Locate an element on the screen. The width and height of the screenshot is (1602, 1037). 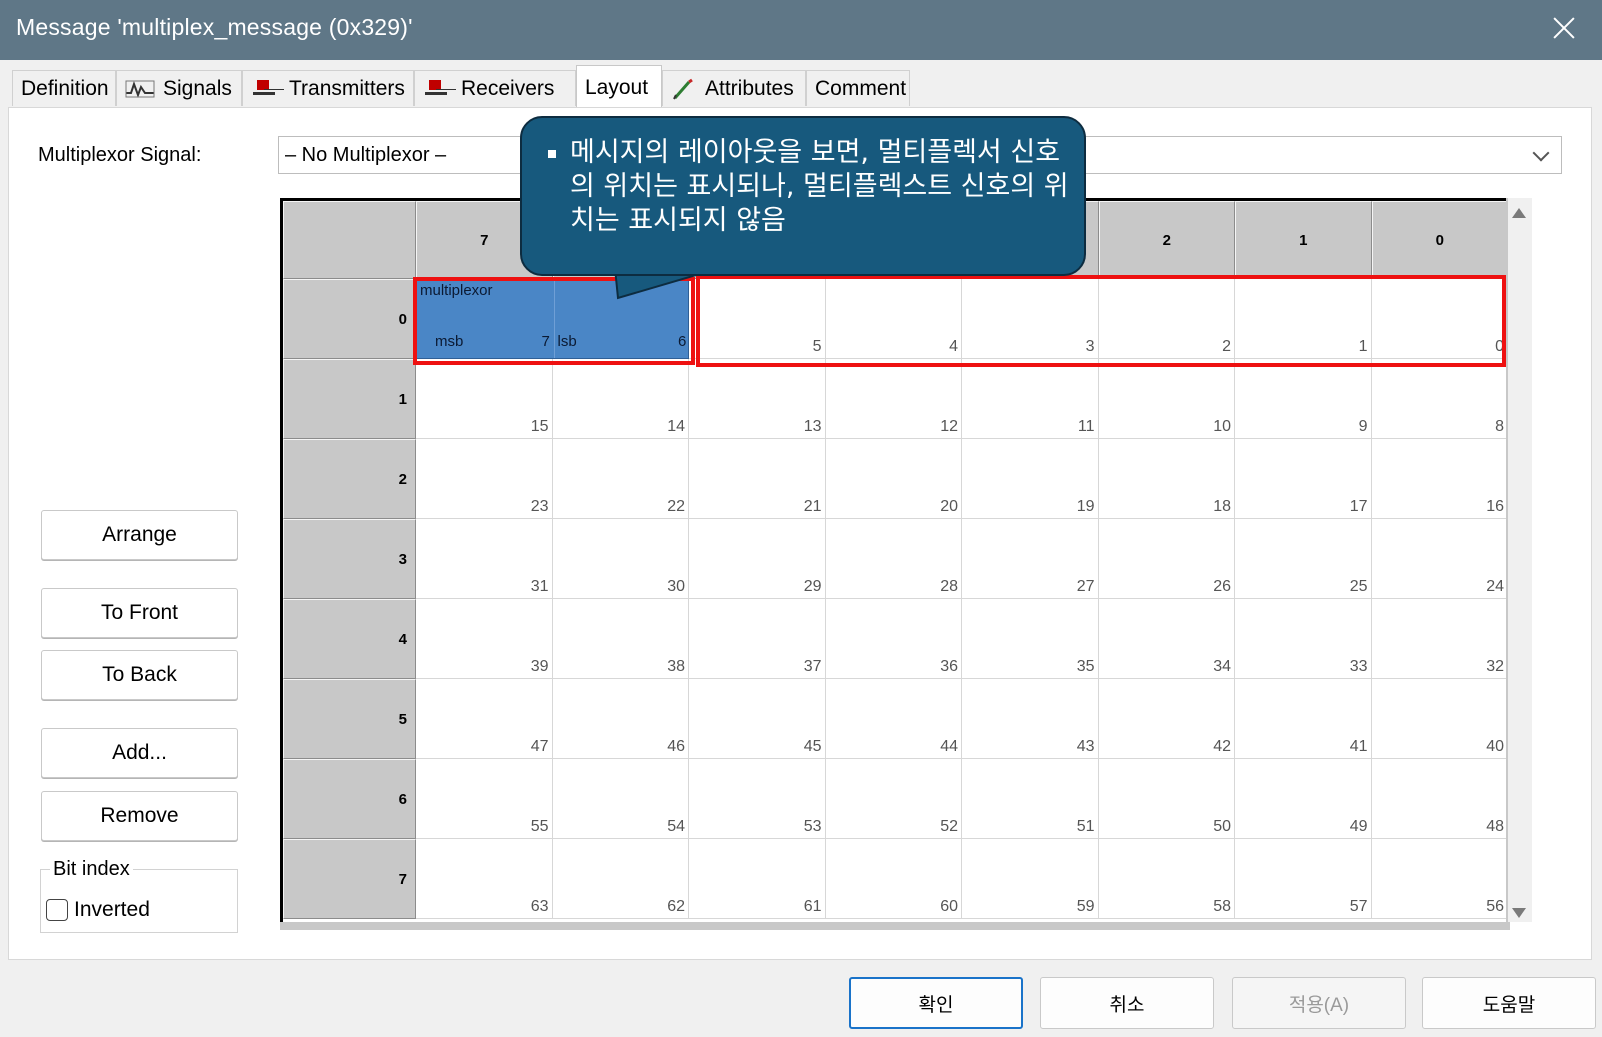
tab-receivers-label: Receivers is located at coordinates (508, 88).